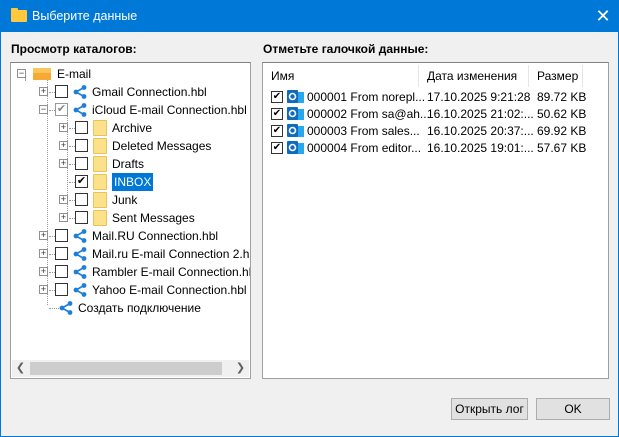  What do you see at coordinates (153, 218) in the screenshot?
I see `tree-item-label: Sent Messages` at bounding box center [153, 218].